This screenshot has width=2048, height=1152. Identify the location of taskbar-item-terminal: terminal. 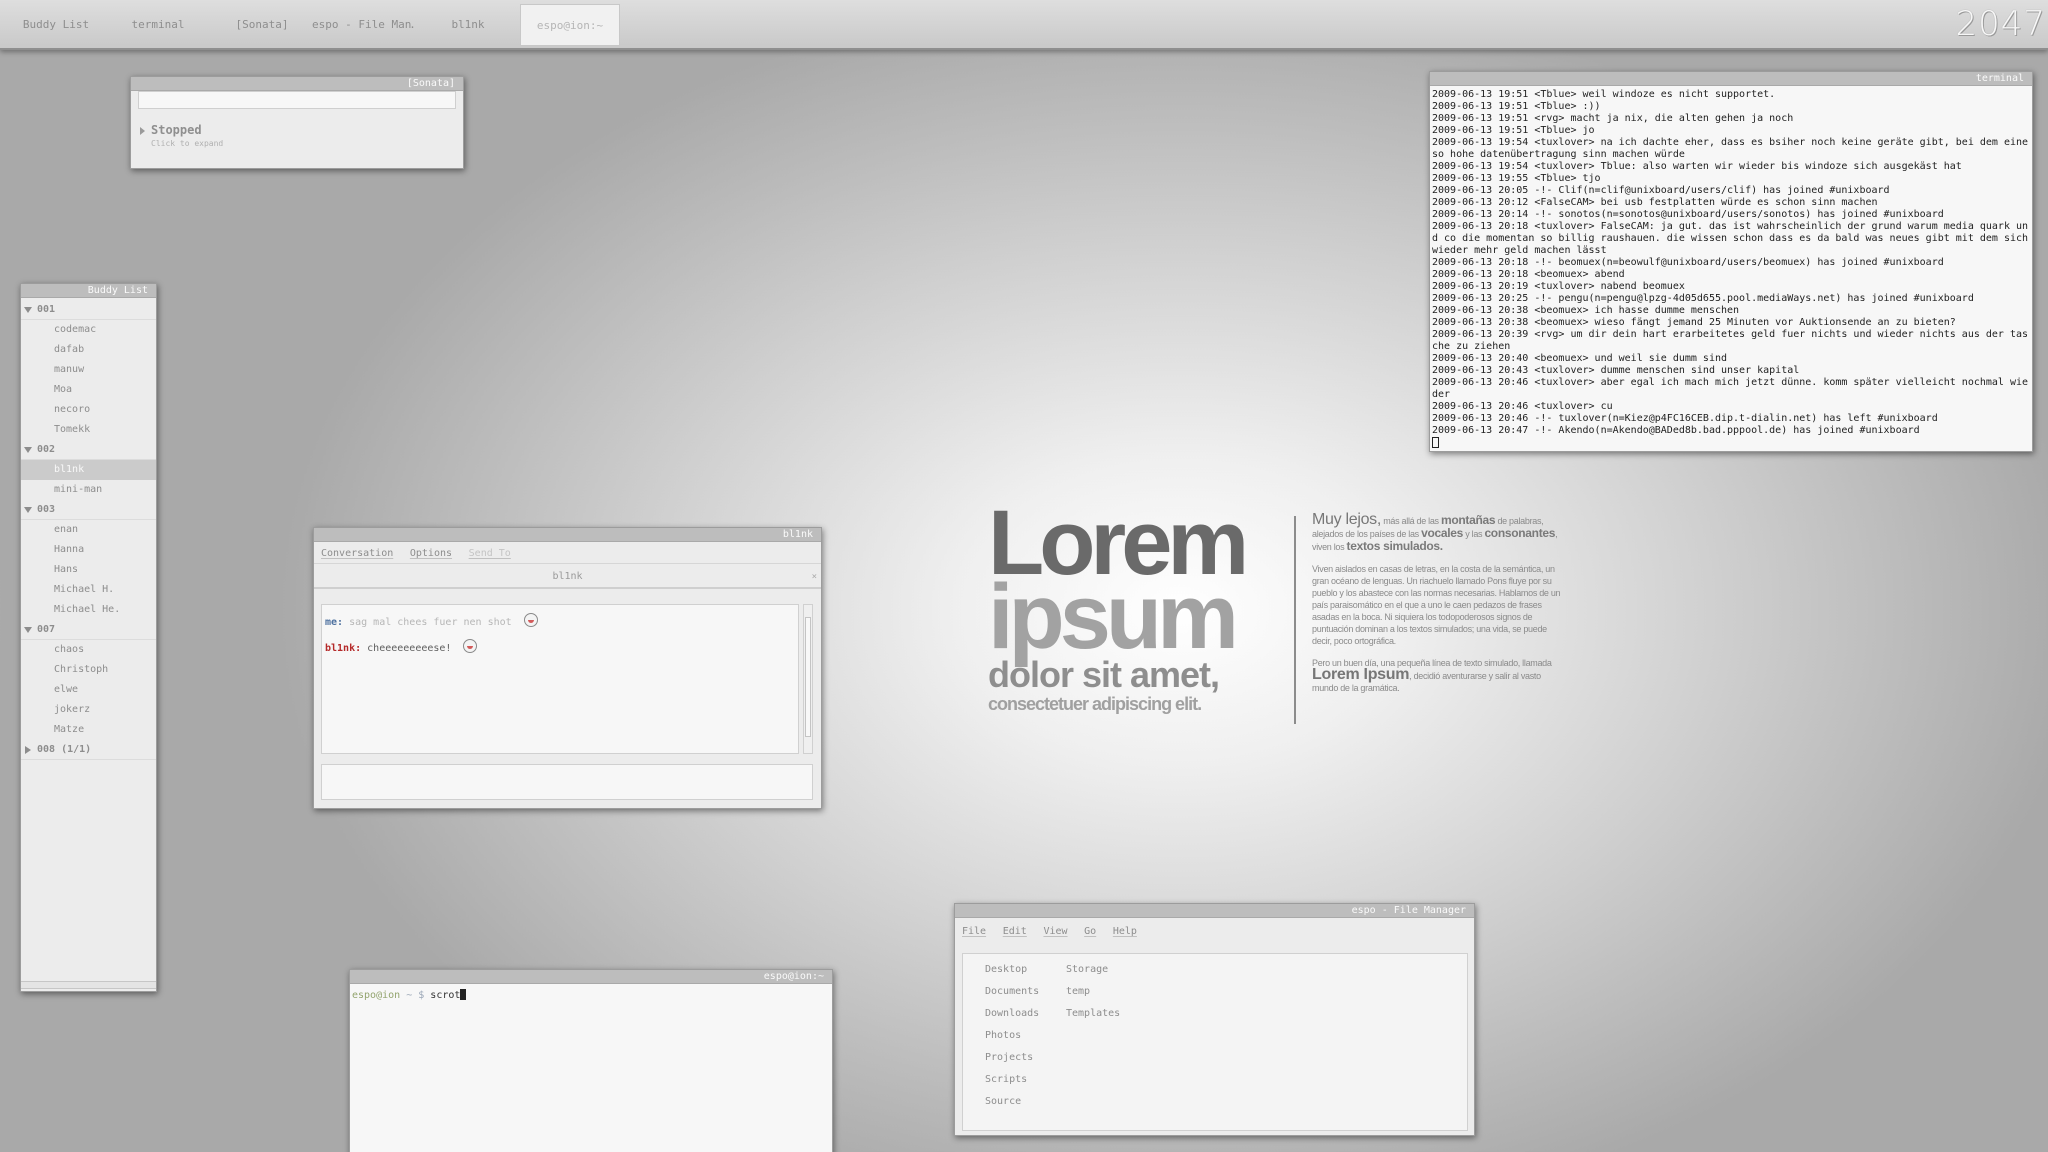
(158, 25).